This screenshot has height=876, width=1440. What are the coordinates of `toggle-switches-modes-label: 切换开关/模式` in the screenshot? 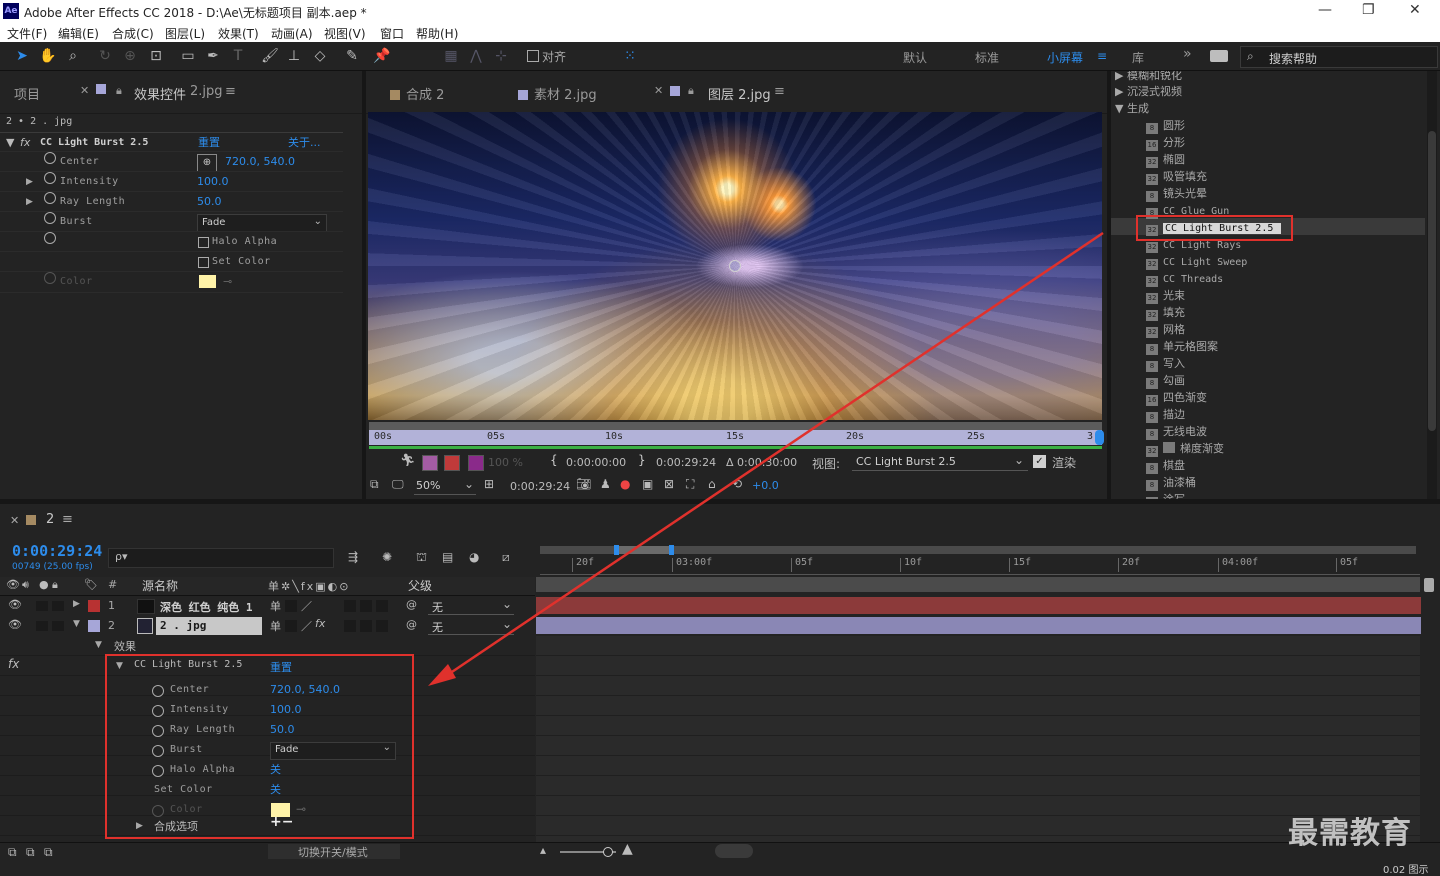 It's located at (333, 852).